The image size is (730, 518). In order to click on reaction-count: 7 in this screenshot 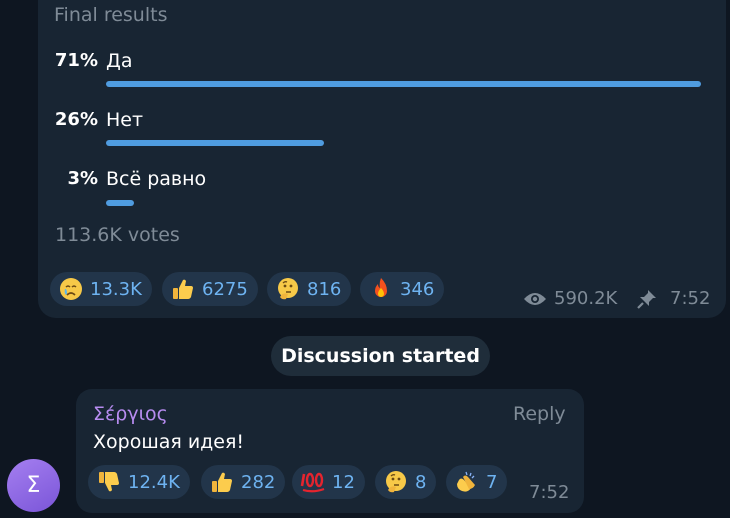, I will do `click(492, 482)`.